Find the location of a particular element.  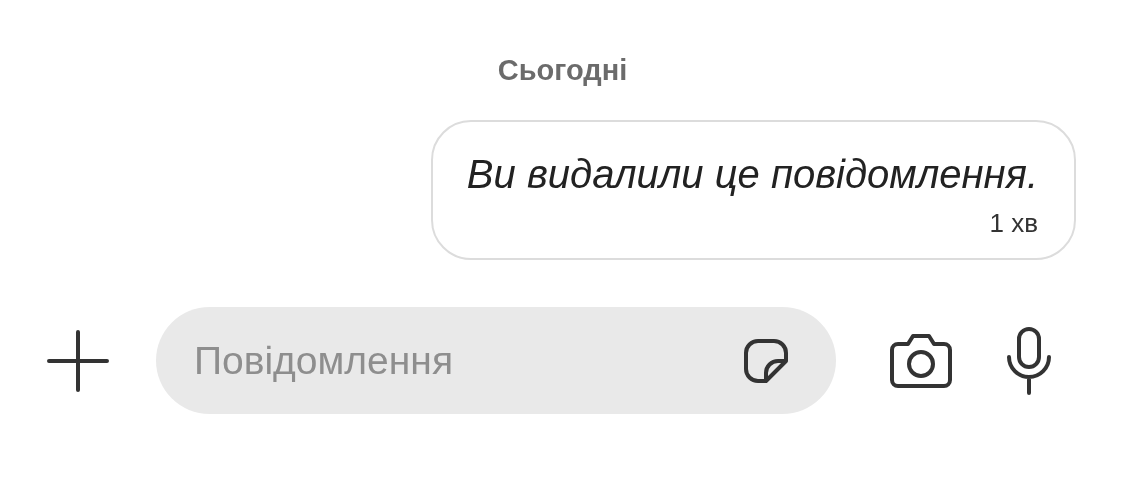

date-separator: Сьогодні is located at coordinates (562, 70).